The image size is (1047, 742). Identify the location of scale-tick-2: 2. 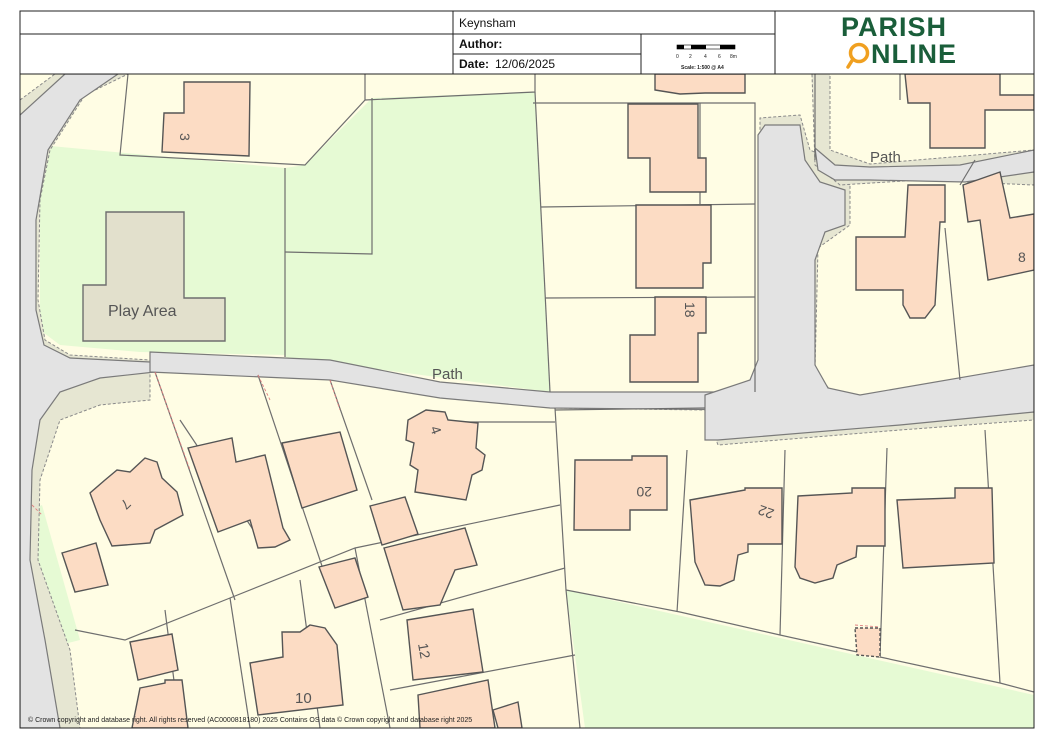
(690, 57).